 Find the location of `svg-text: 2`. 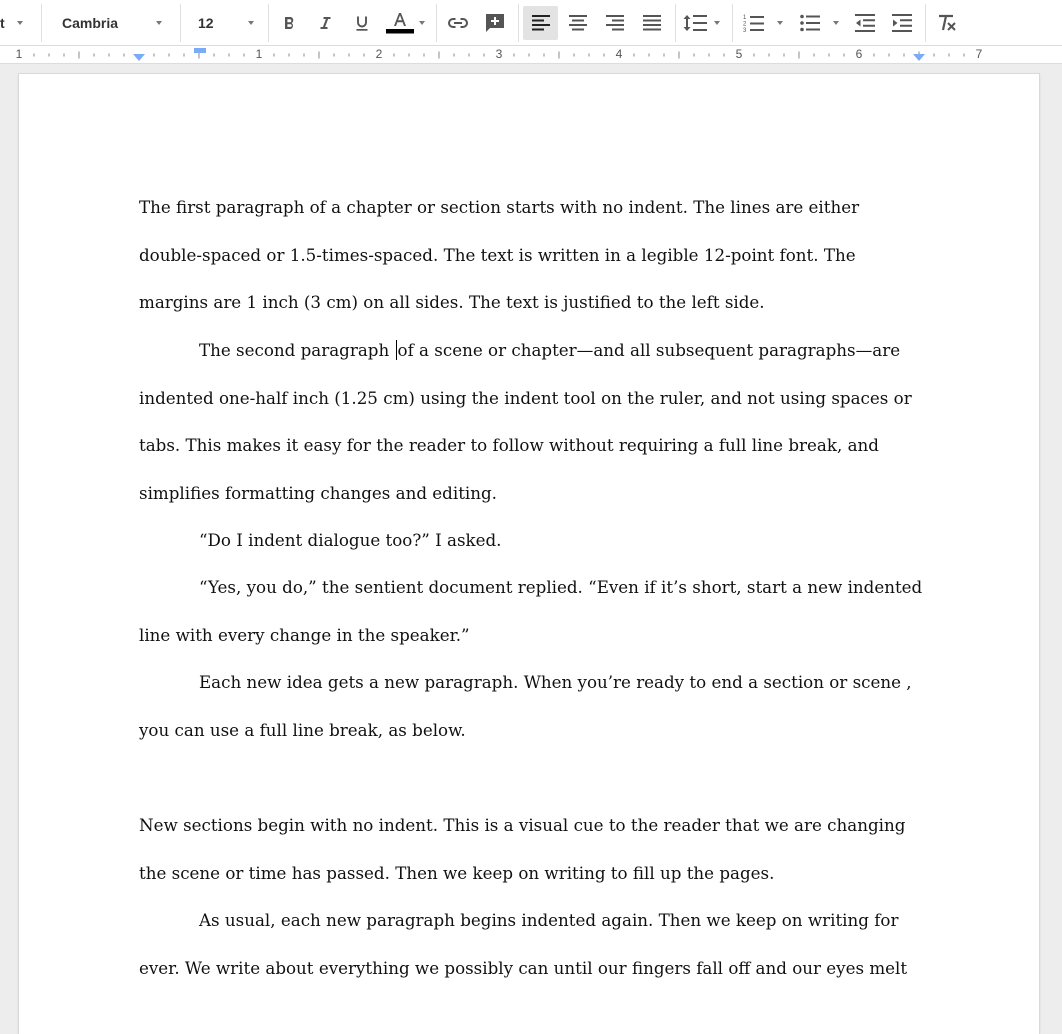

svg-text: 2 is located at coordinates (745, 25).